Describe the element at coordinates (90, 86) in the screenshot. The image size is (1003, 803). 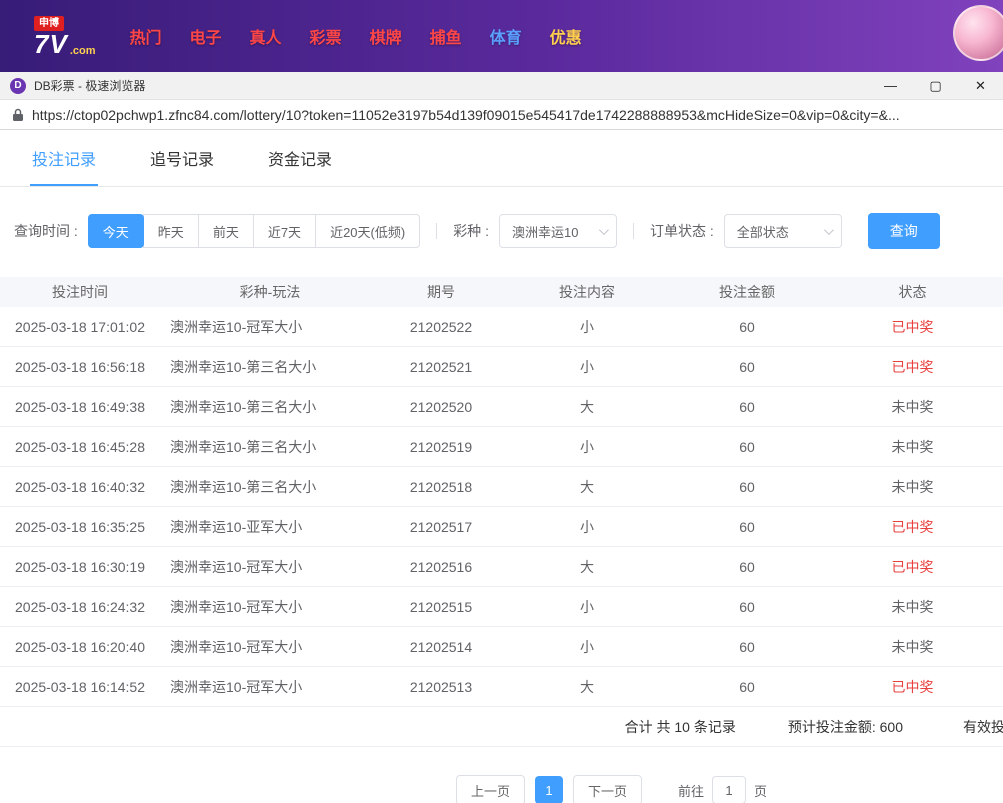
I see `window-title: DB彩票 - 极速浏览器` at that location.